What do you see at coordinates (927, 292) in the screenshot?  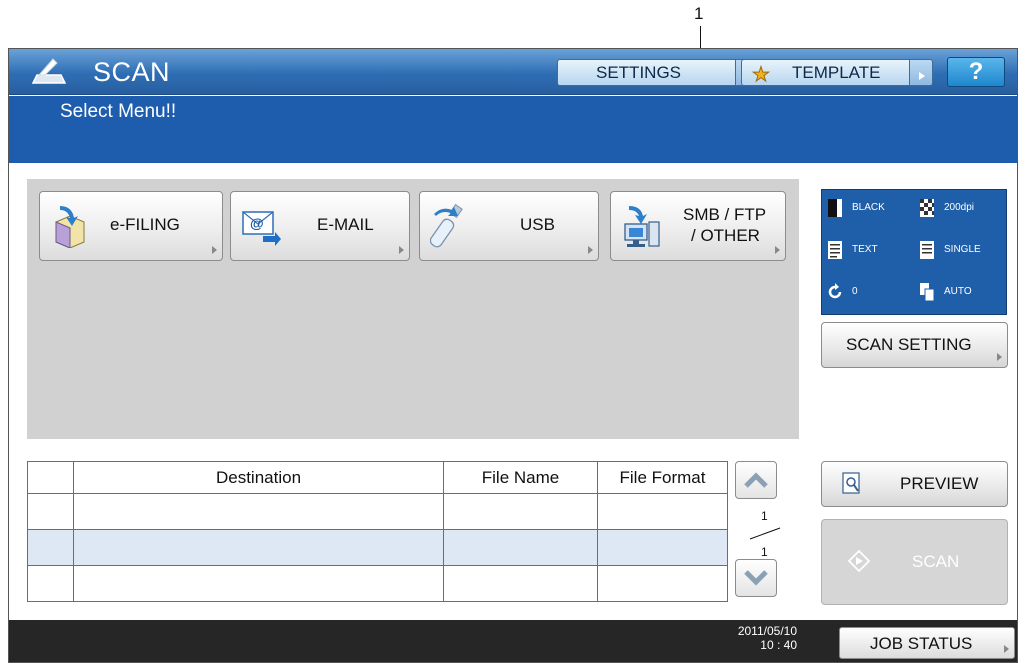 I see `auto-size-icon` at bounding box center [927, 292].